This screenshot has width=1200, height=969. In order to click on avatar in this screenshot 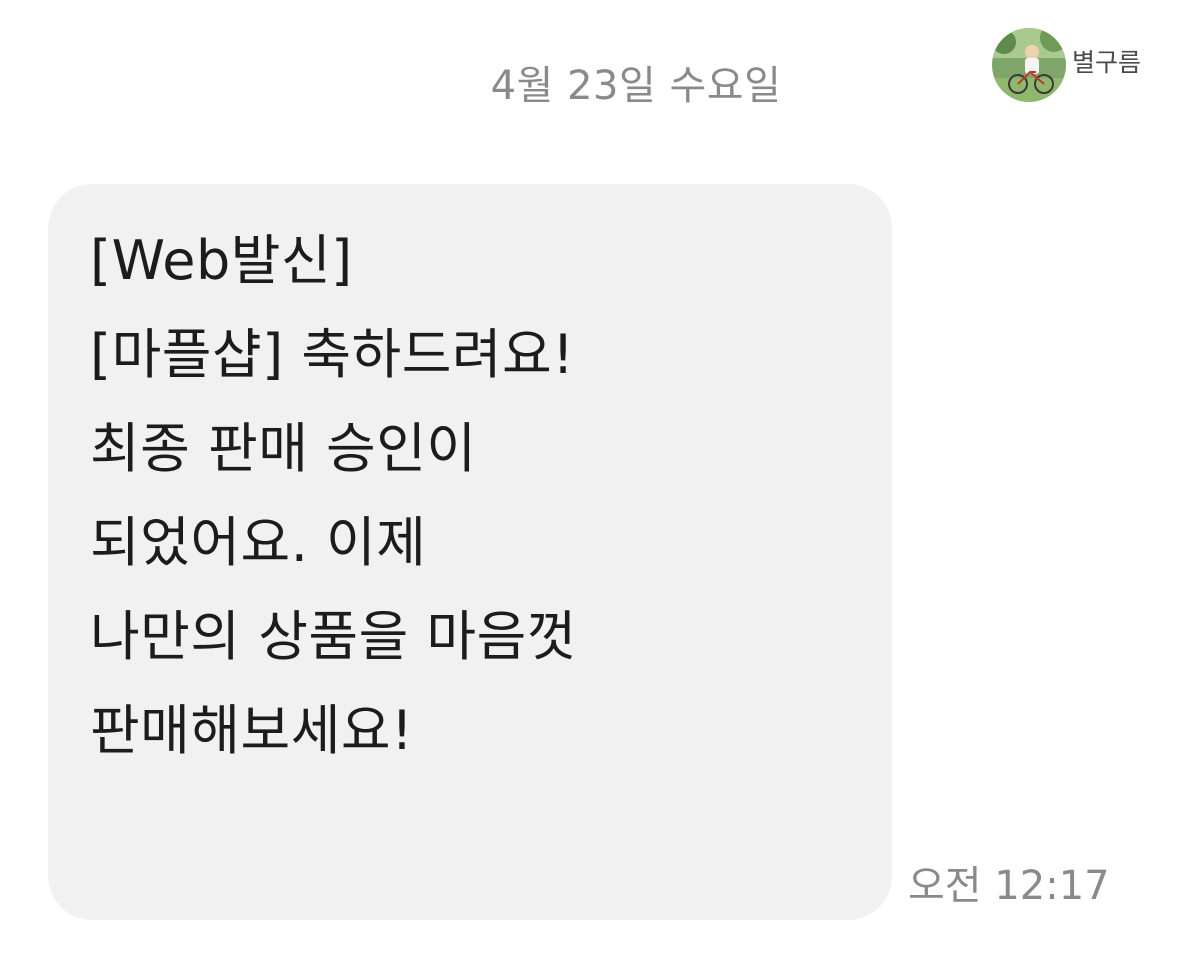, I will do `click(1029, 65)`.